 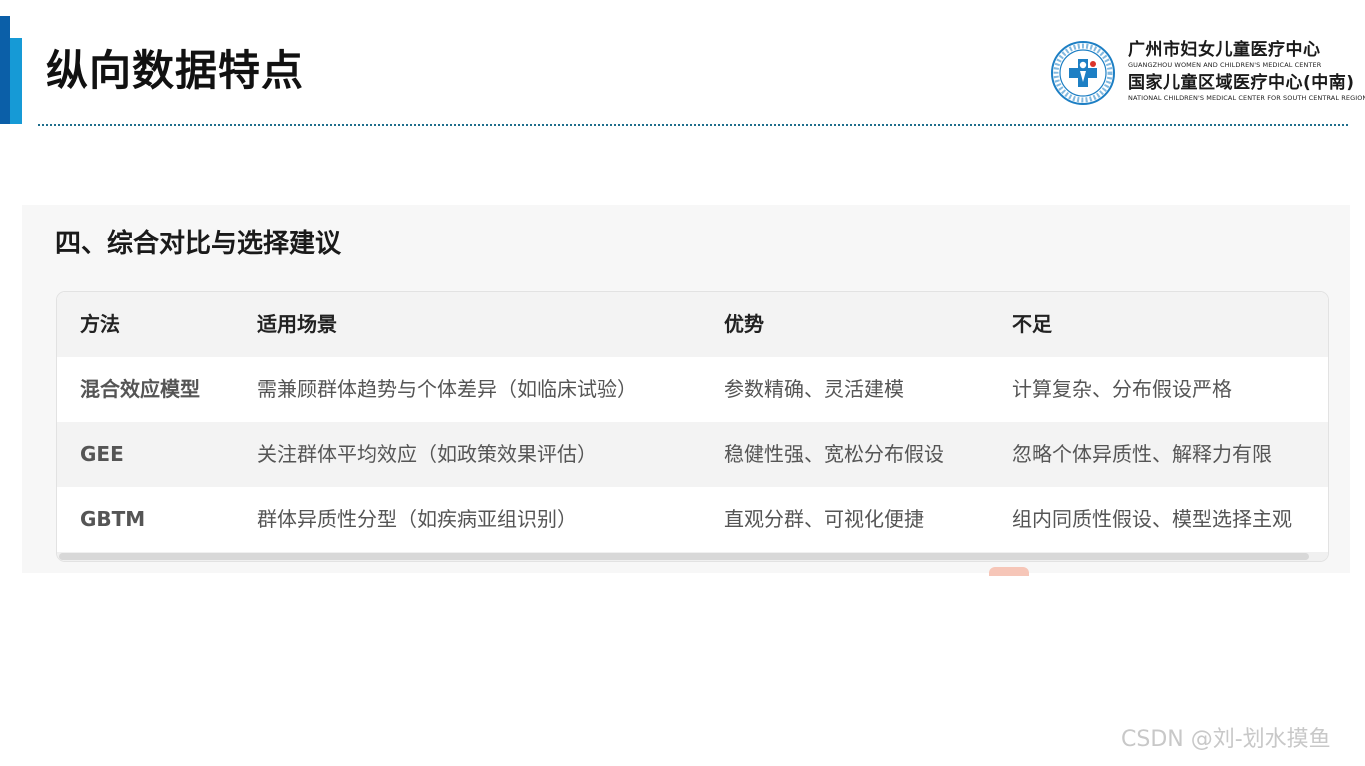 I want to click on table-horizontal-scrollbar, so click(x=692, y=556).